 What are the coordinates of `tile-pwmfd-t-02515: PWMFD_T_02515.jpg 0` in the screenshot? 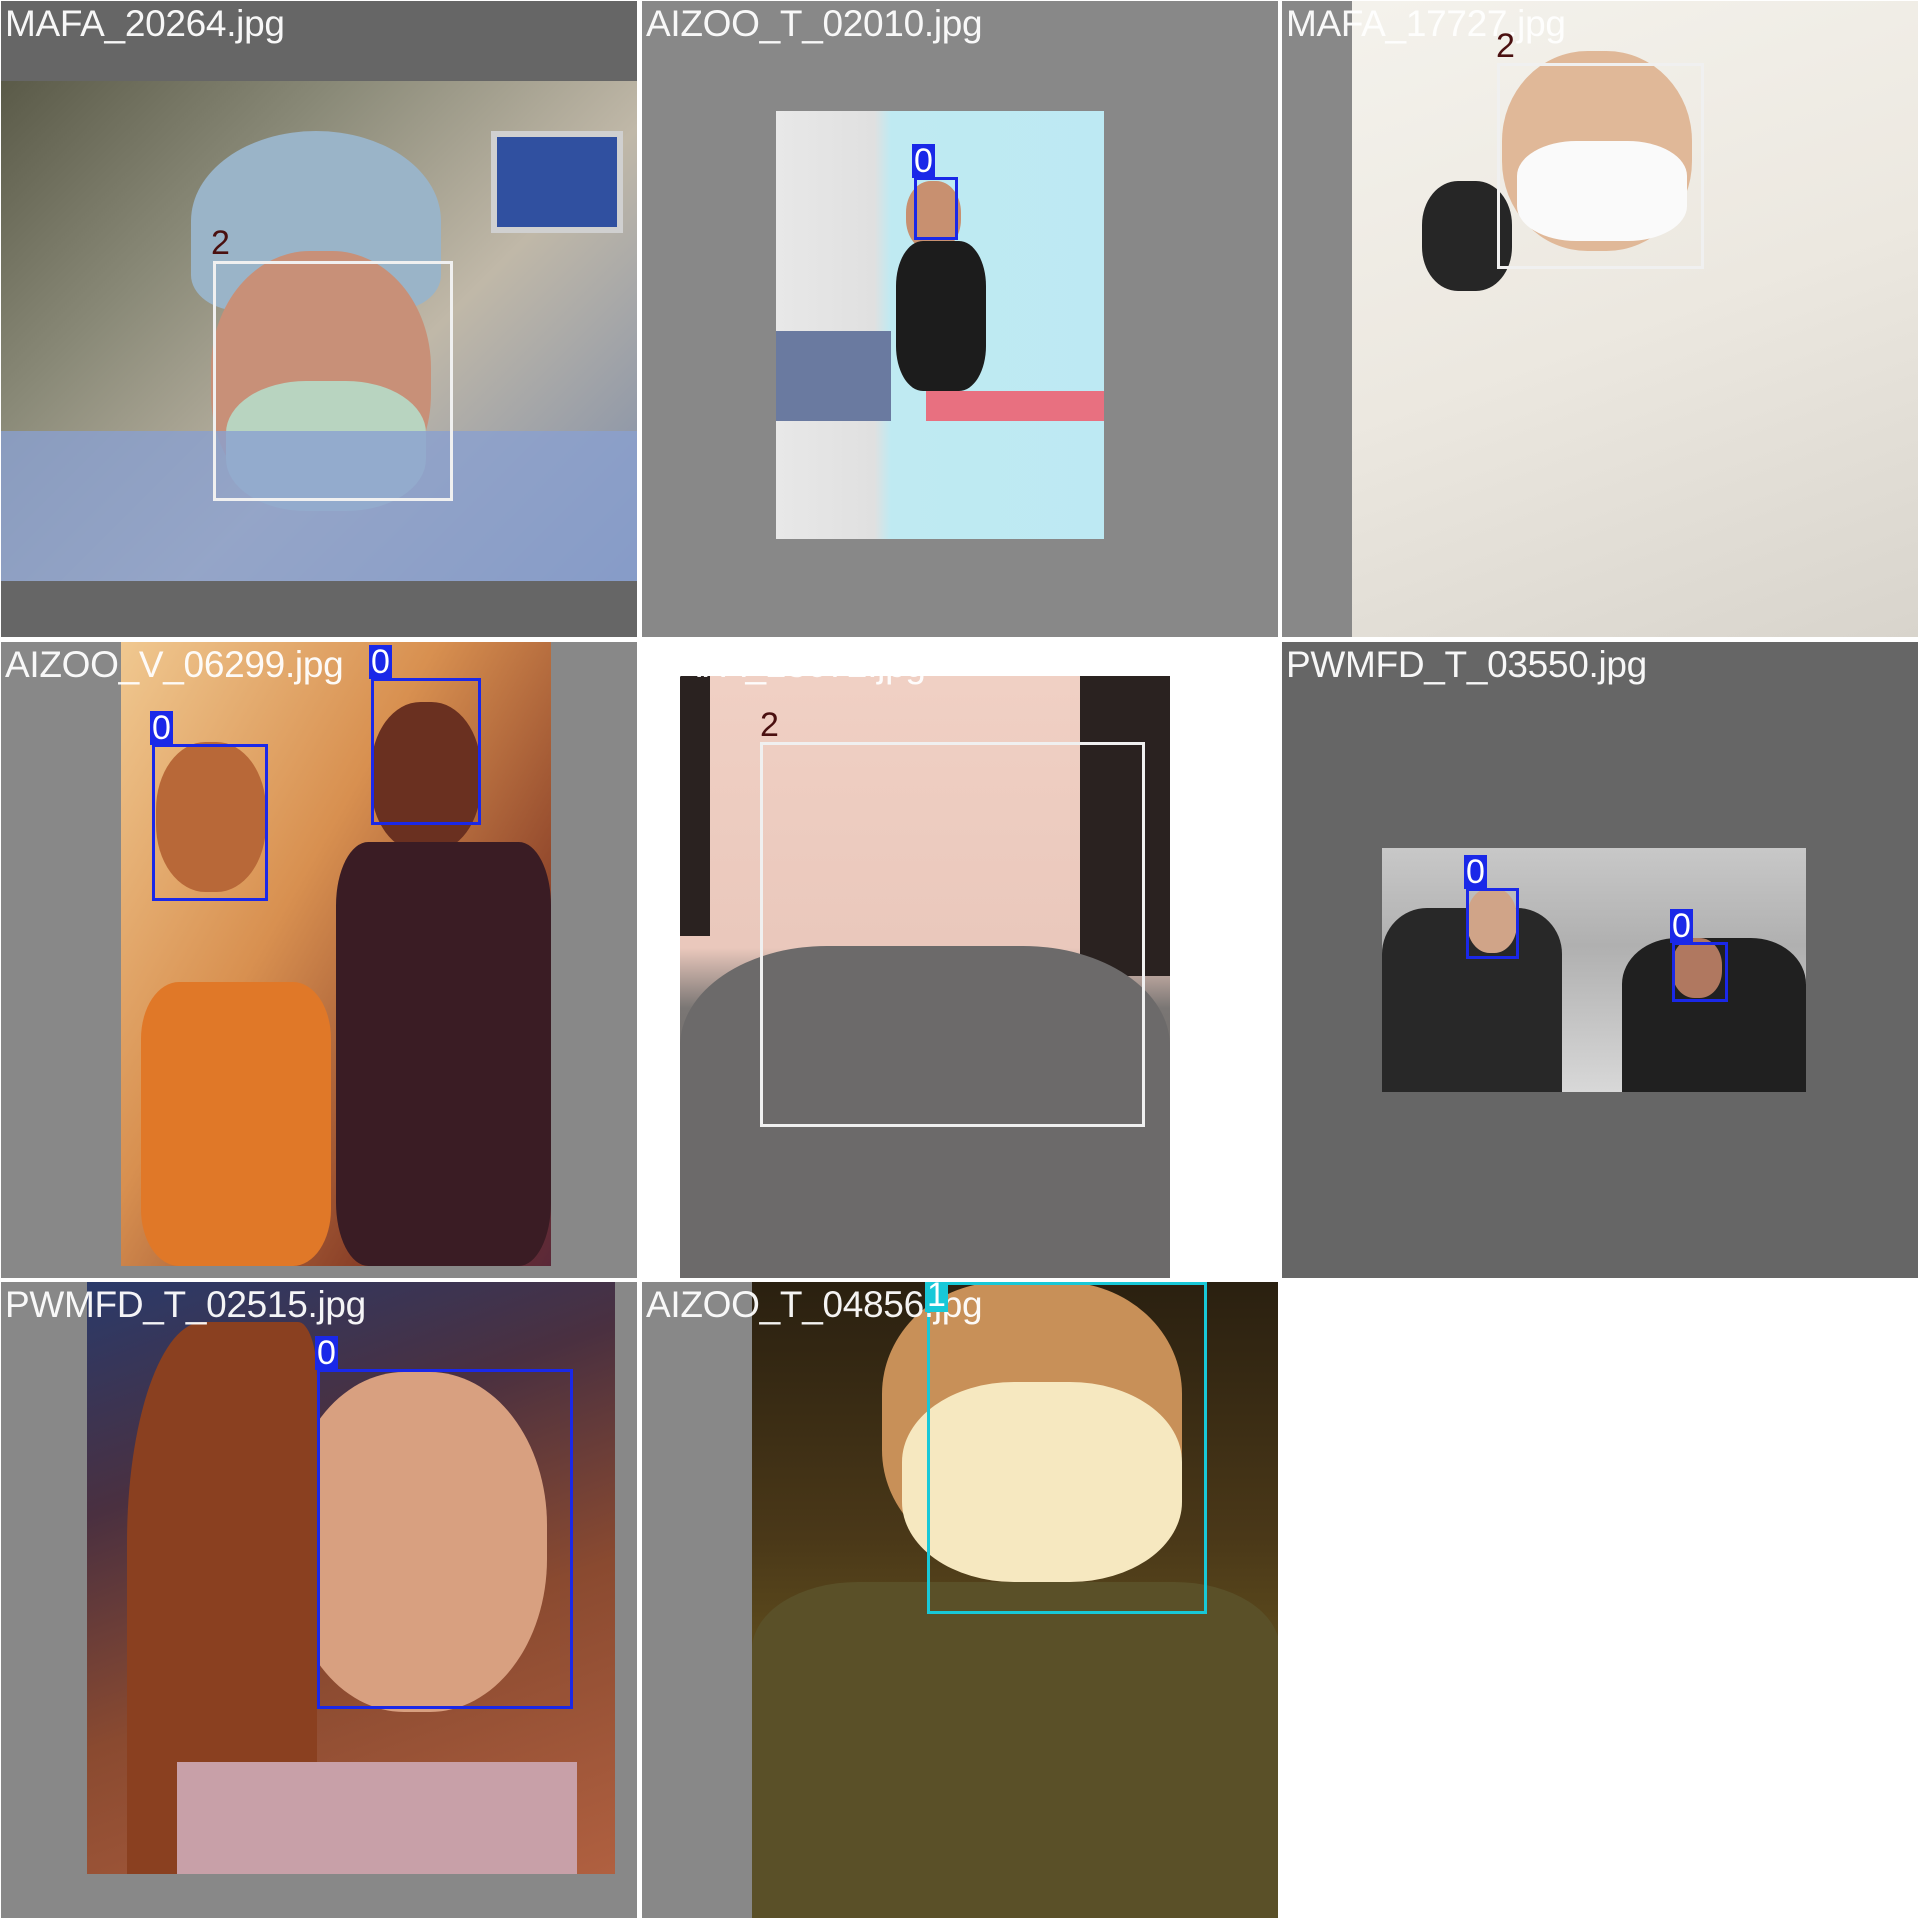 It's located at (319, 1600).